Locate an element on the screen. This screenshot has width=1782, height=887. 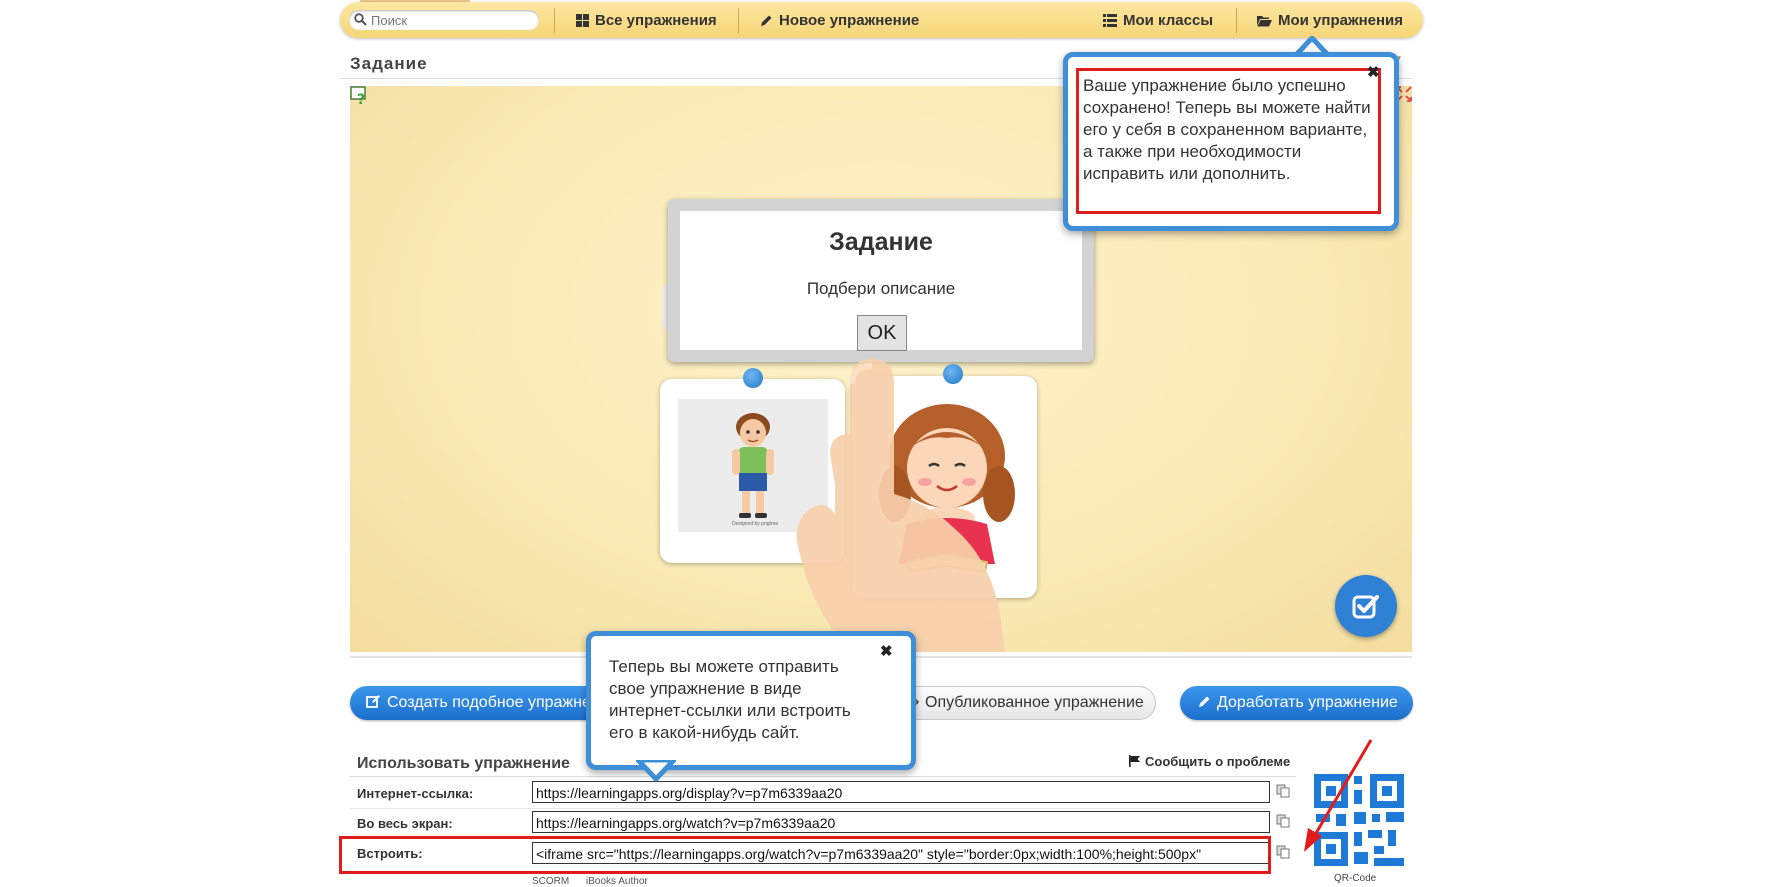
nav-my-classes: Мои классы is located at coordinates (1158, 20).